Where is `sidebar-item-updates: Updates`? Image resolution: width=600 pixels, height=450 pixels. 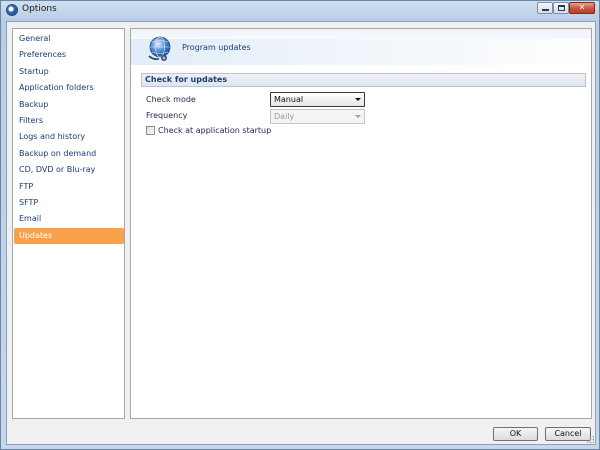 sidebar-item-updates: Updates is located at coordinates (69, 236).